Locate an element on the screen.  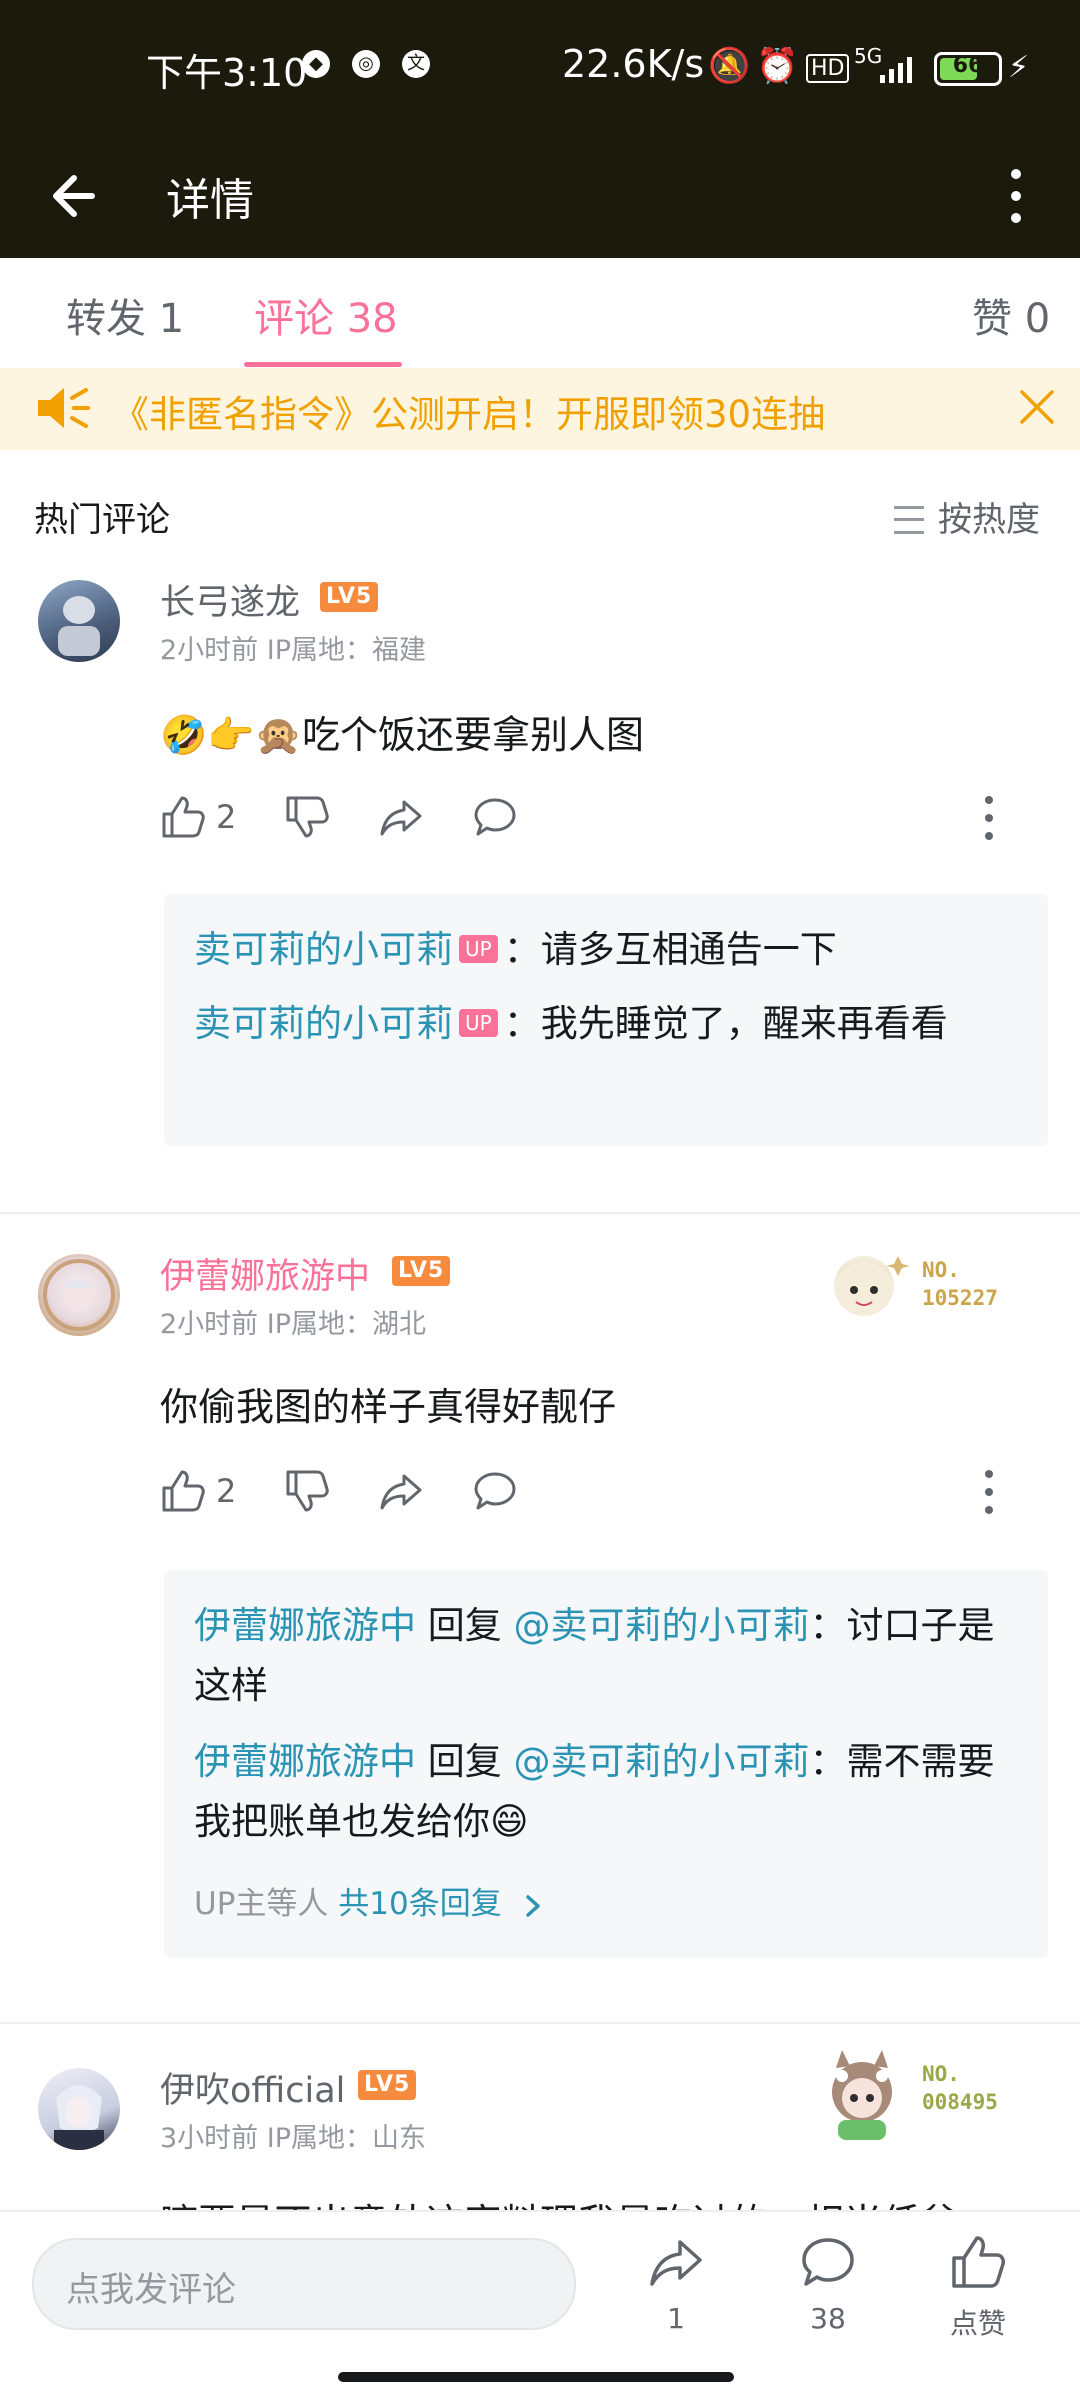
reply-text: ：请多互相通告一下 is located at coordinates (670, 949).